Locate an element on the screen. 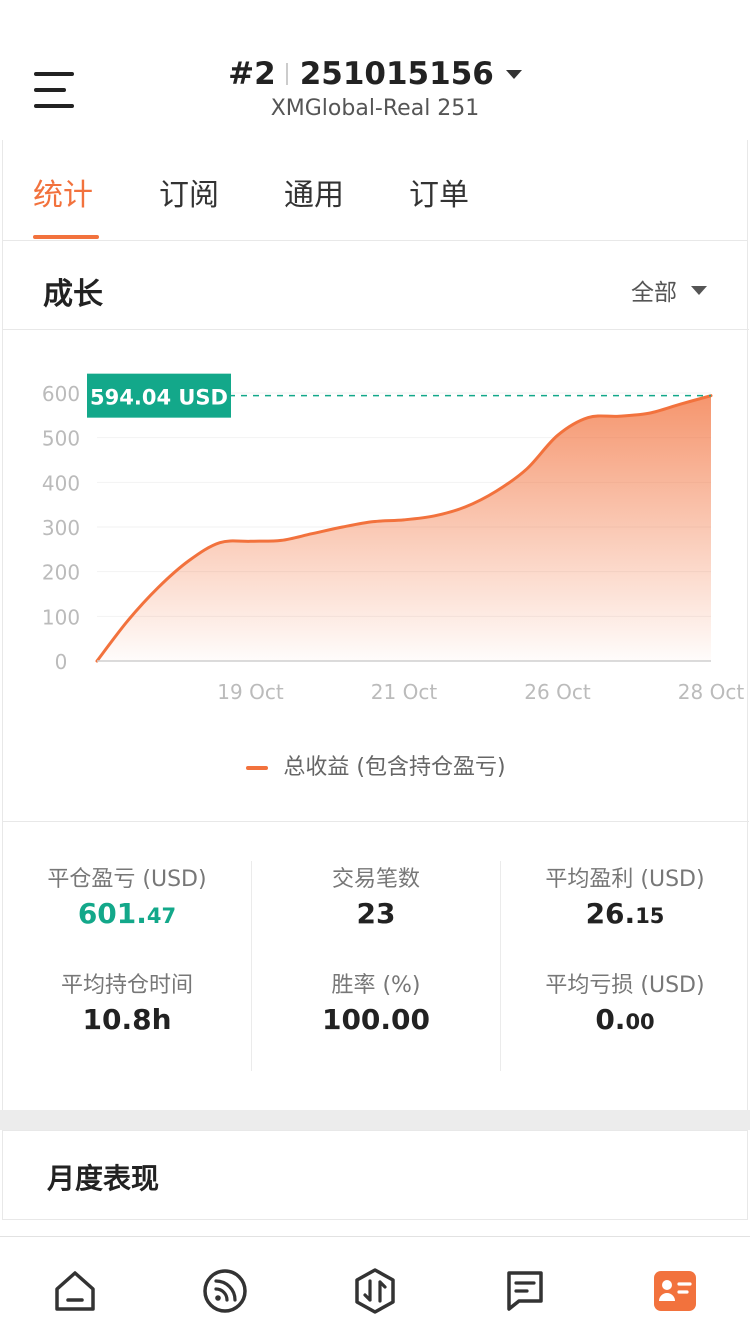 Image resolution: width=750 pixels, height=1334 pixels. y-tick-label: 400 is located at coordinates (61, 483).